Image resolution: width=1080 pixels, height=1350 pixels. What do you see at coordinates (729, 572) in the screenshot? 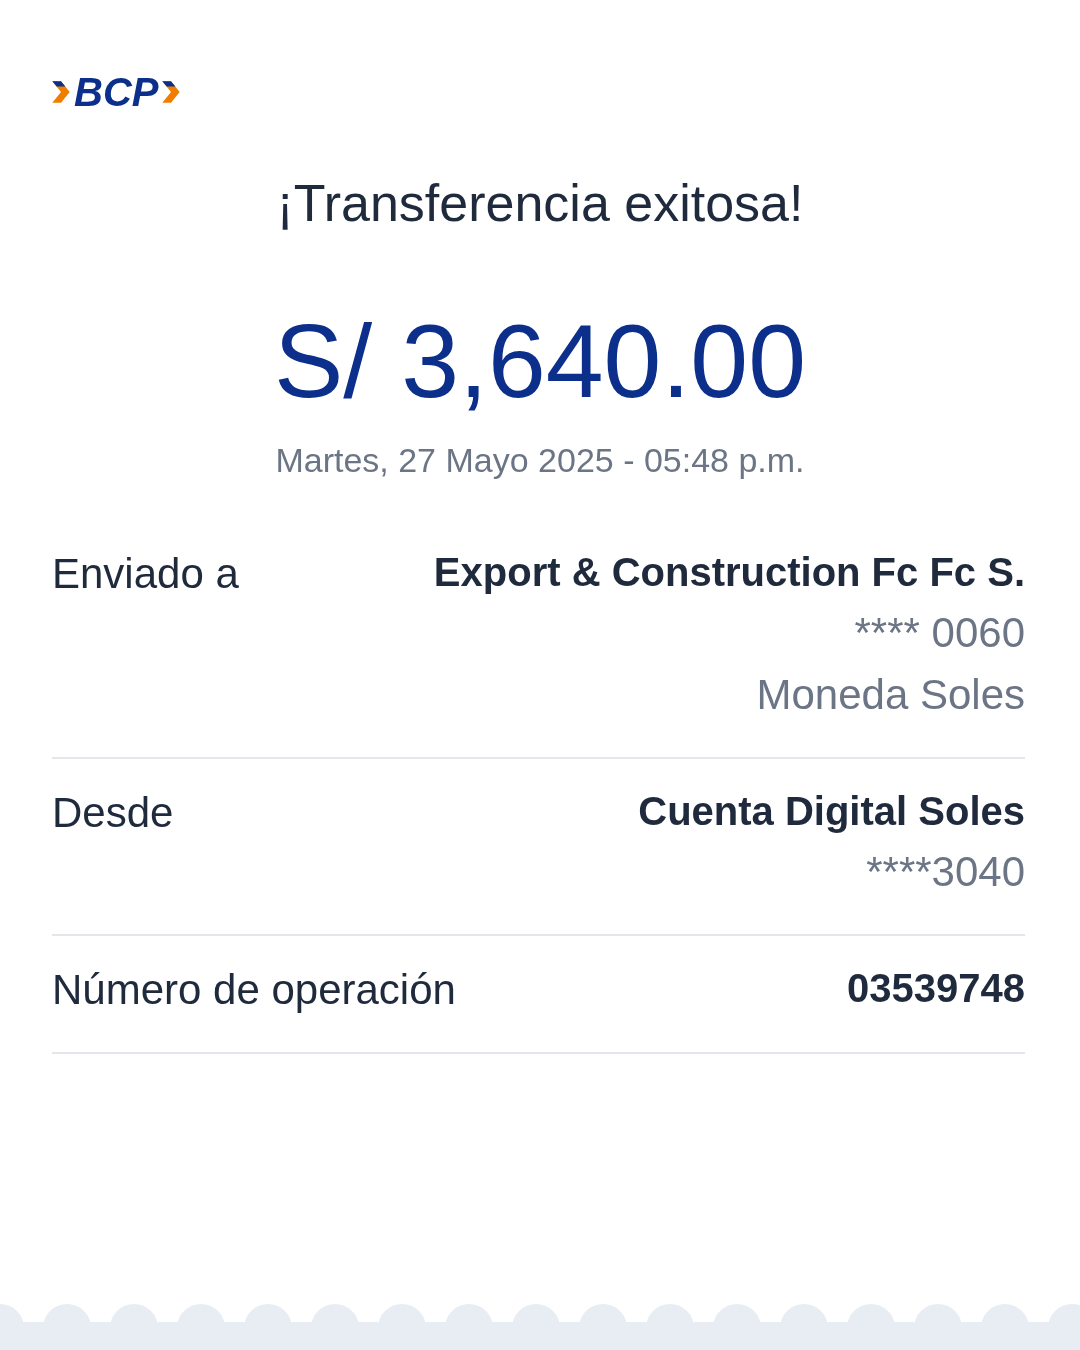
I see `detail-value: Export & Construction Fc Fc S.` at bounding box center [729, 572].